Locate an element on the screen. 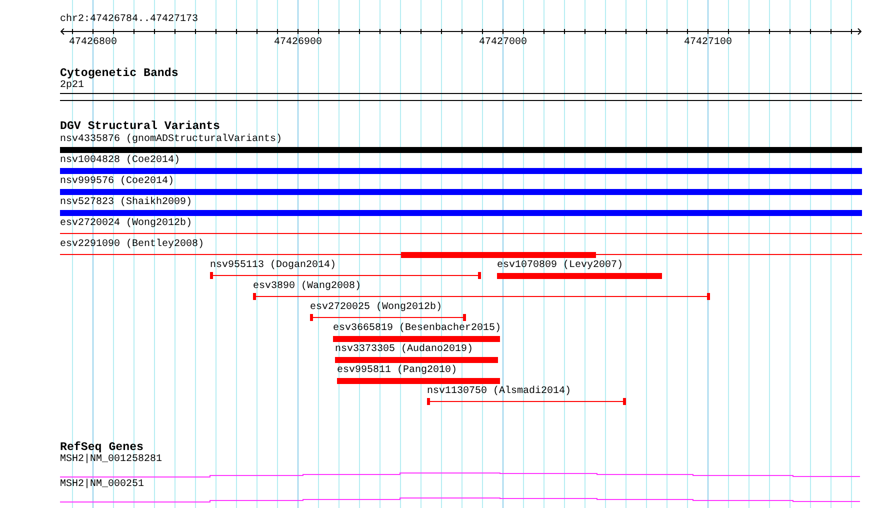  variant-label: esv3665819 (Besenbacher2015) is located at coordinates (417, 329).